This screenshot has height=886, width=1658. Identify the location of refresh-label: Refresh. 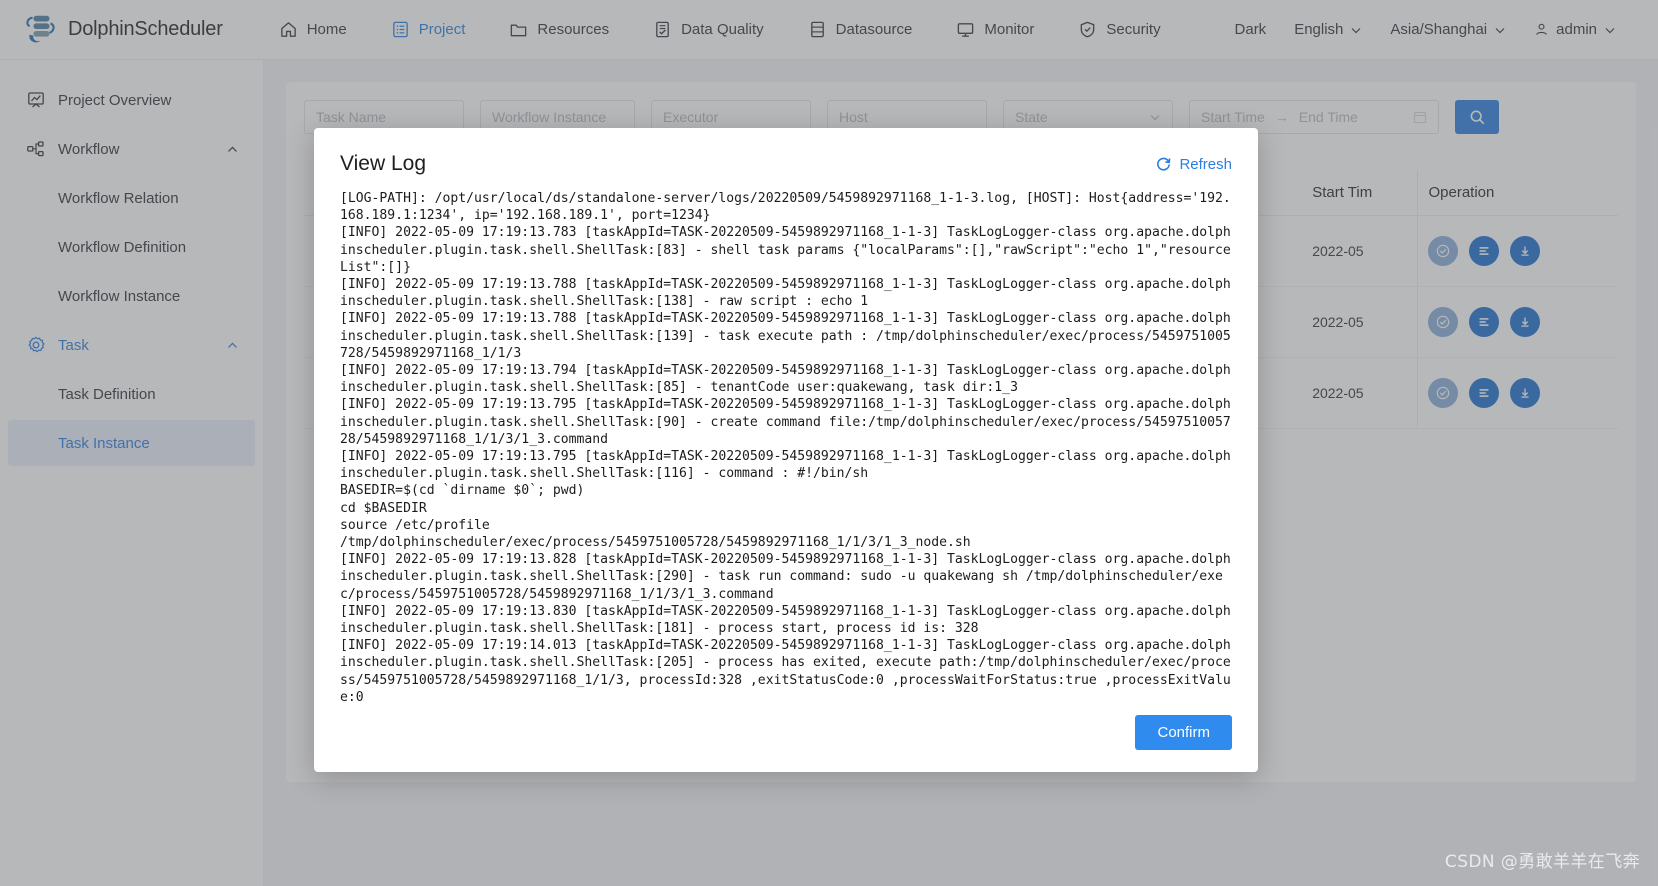
(1205, 164).